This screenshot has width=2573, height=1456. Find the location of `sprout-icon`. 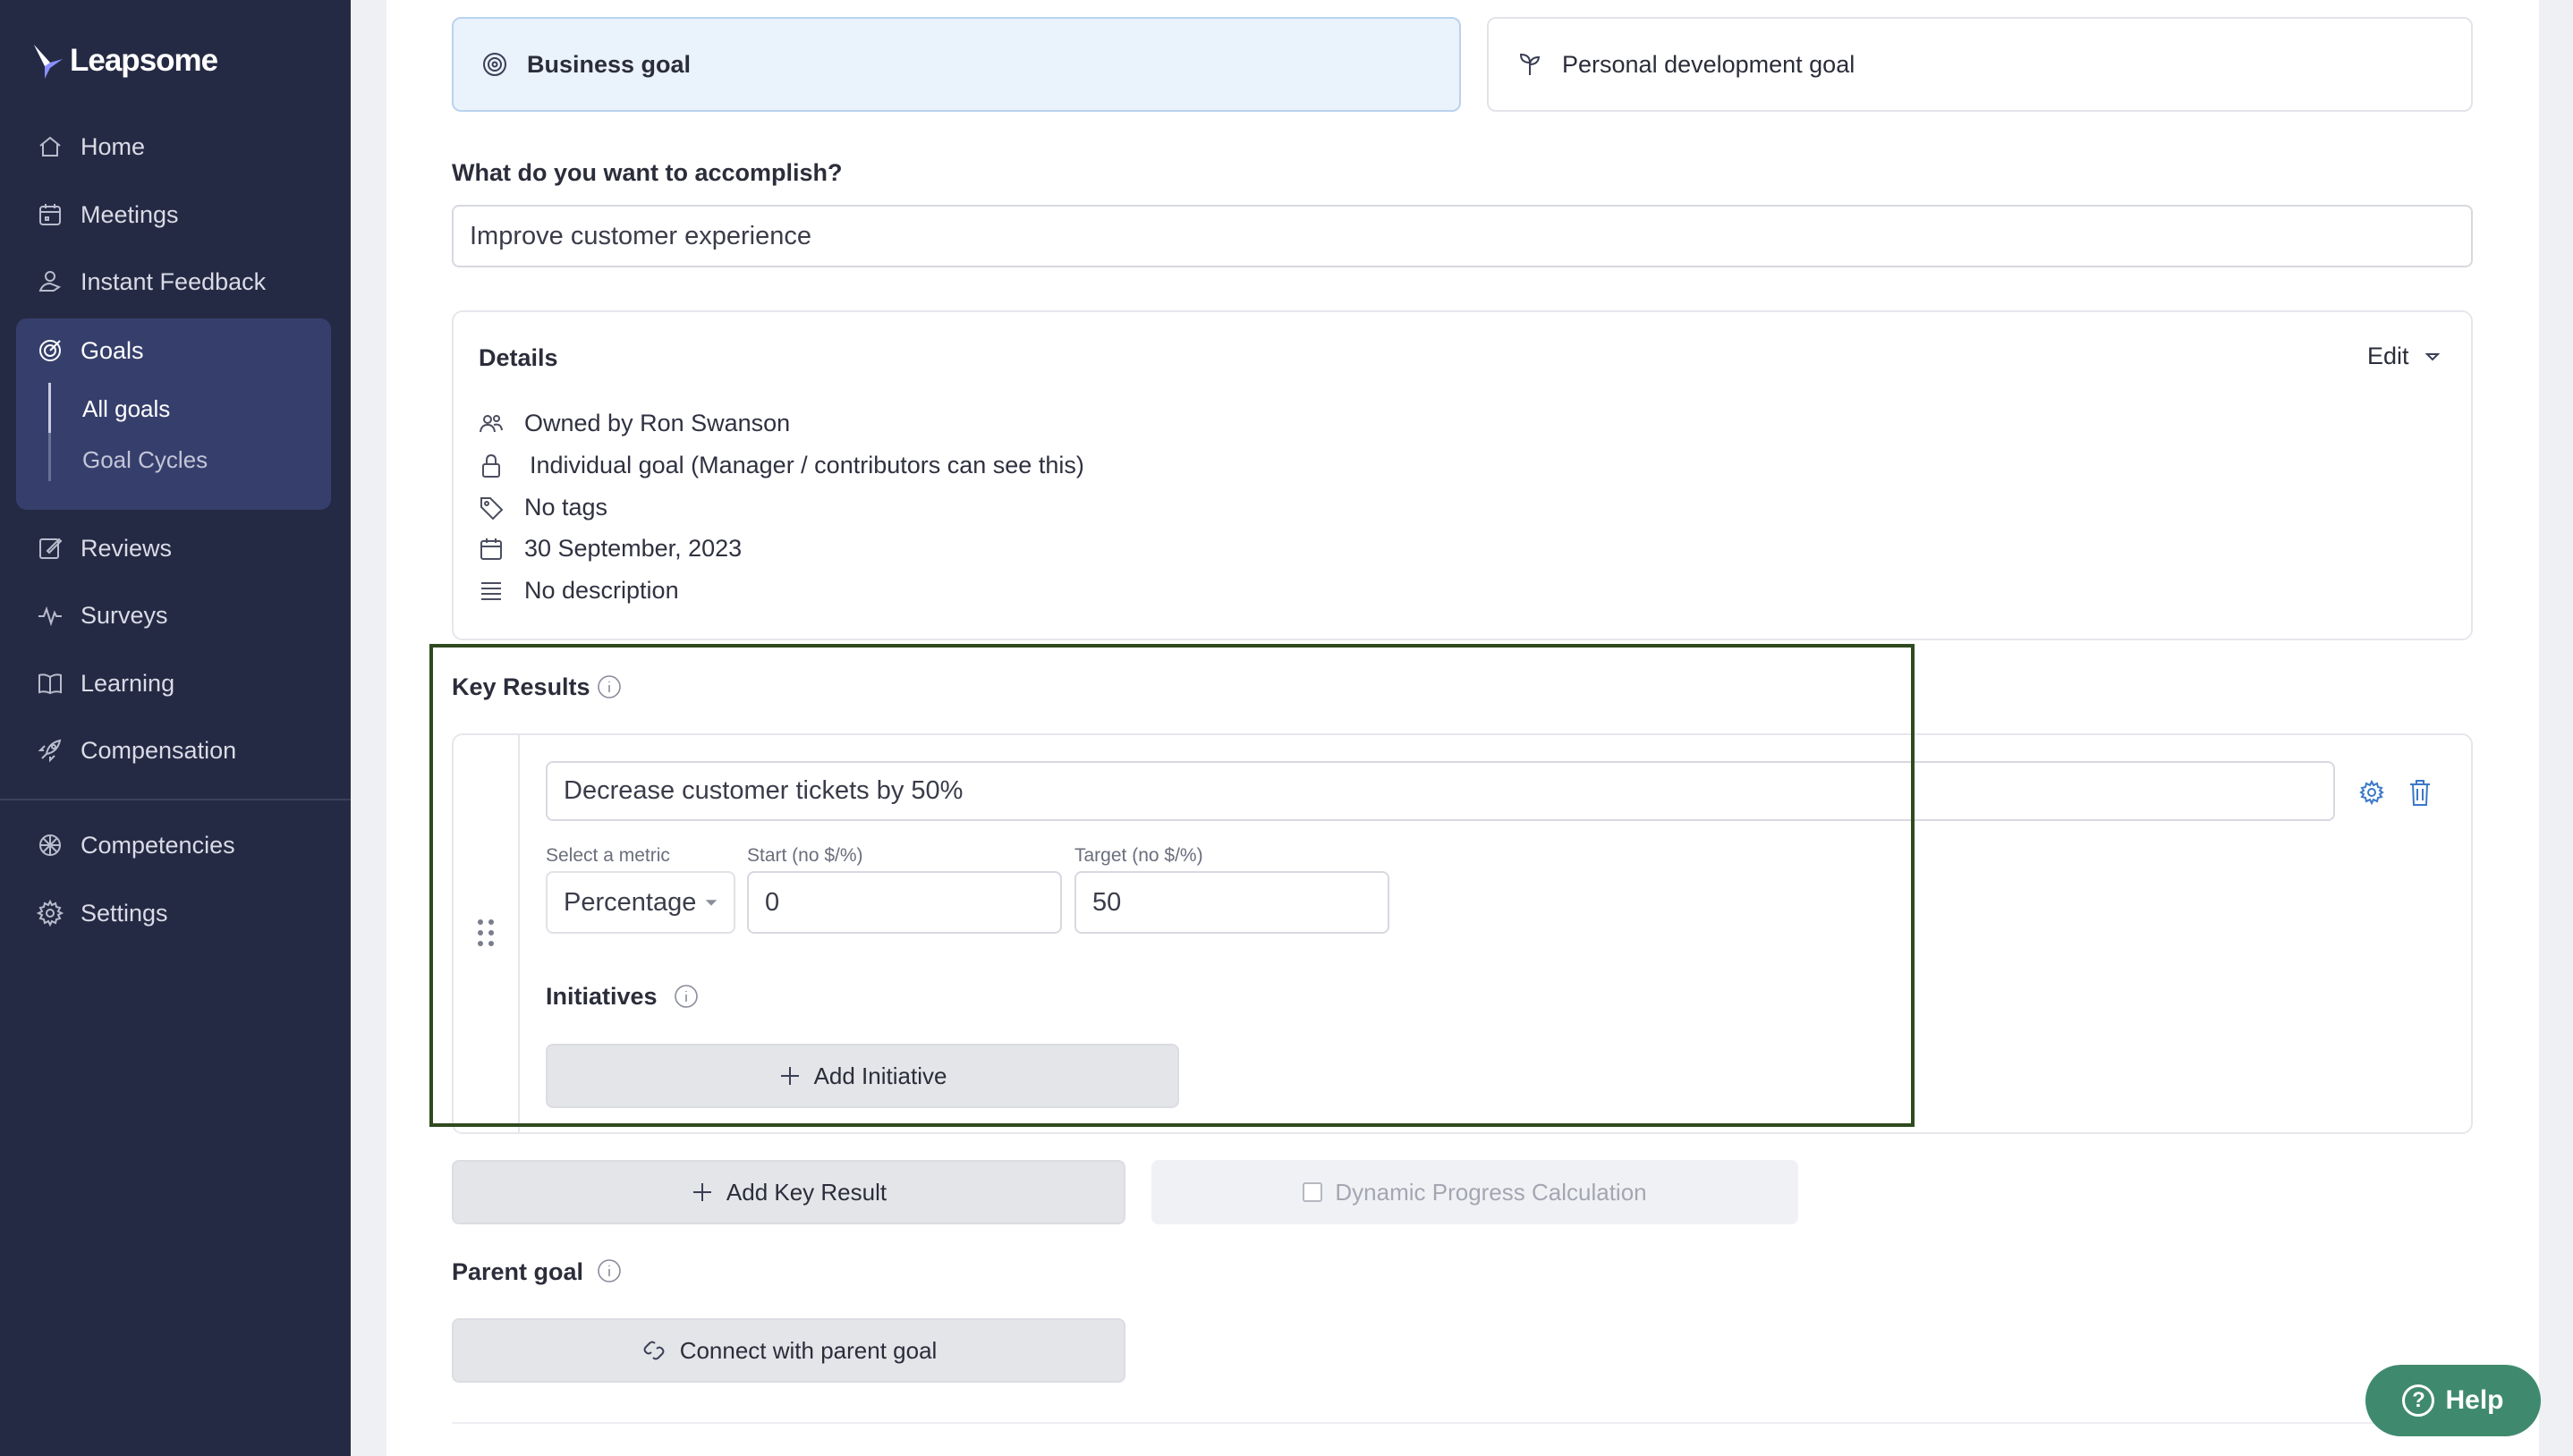

sprout-icon is located at coordinates (1530, 64).